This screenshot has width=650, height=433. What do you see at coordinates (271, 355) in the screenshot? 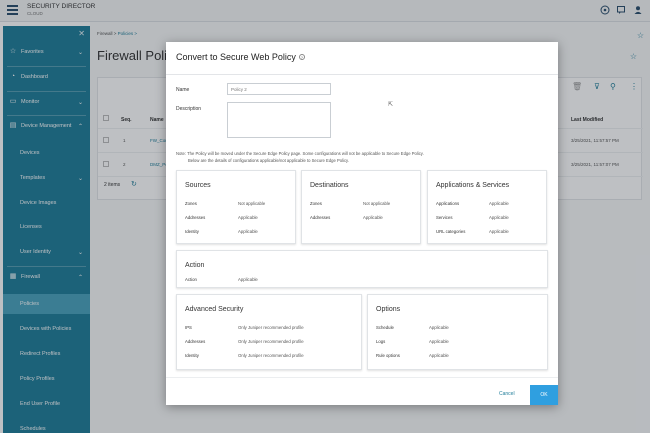
I see `advanced-identity-value: Only Juniper recommended profile` at bounding box center [271, 355].